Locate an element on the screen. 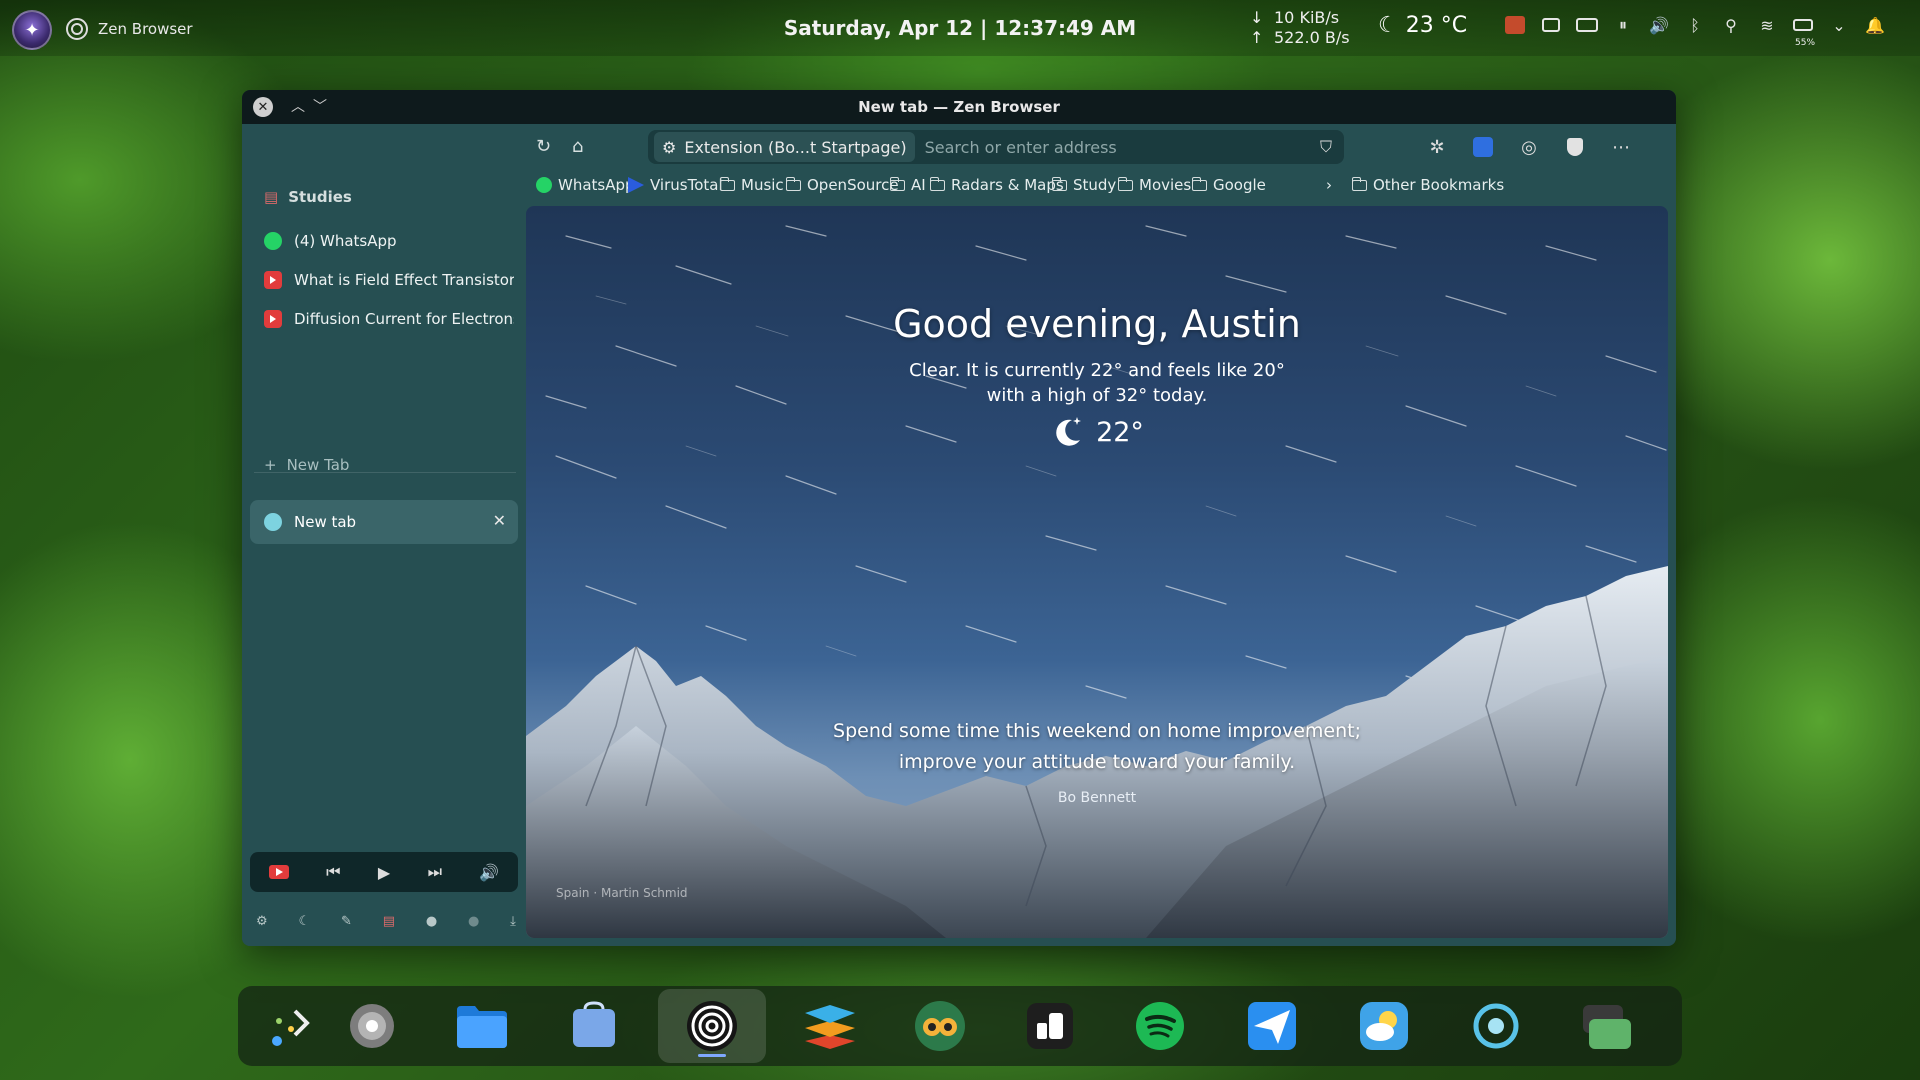 The width and height of the screenshot is (1920, 1080). media-controls: ⏮ ▶ ⏭ 🔊 is located at coordinates (384, 872).